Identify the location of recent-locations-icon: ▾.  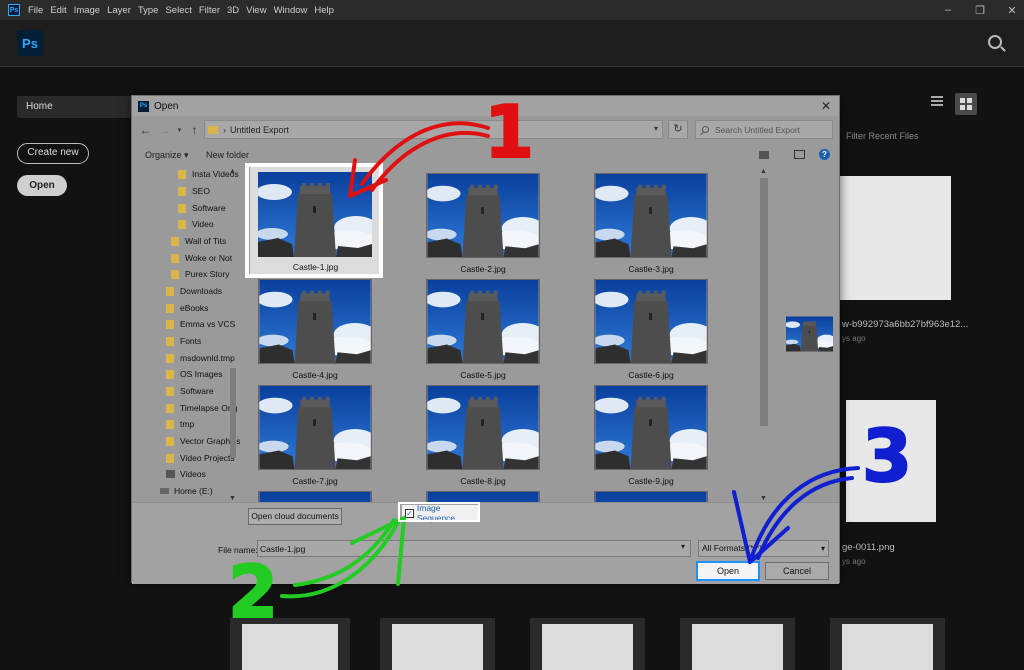
(179, 130).